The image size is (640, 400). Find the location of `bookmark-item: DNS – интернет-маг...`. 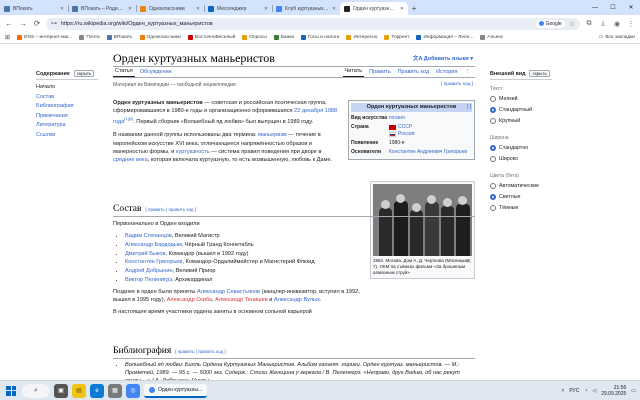

bookmark-item: DNS – интернет-маг... is located at coordinates (44, 37).